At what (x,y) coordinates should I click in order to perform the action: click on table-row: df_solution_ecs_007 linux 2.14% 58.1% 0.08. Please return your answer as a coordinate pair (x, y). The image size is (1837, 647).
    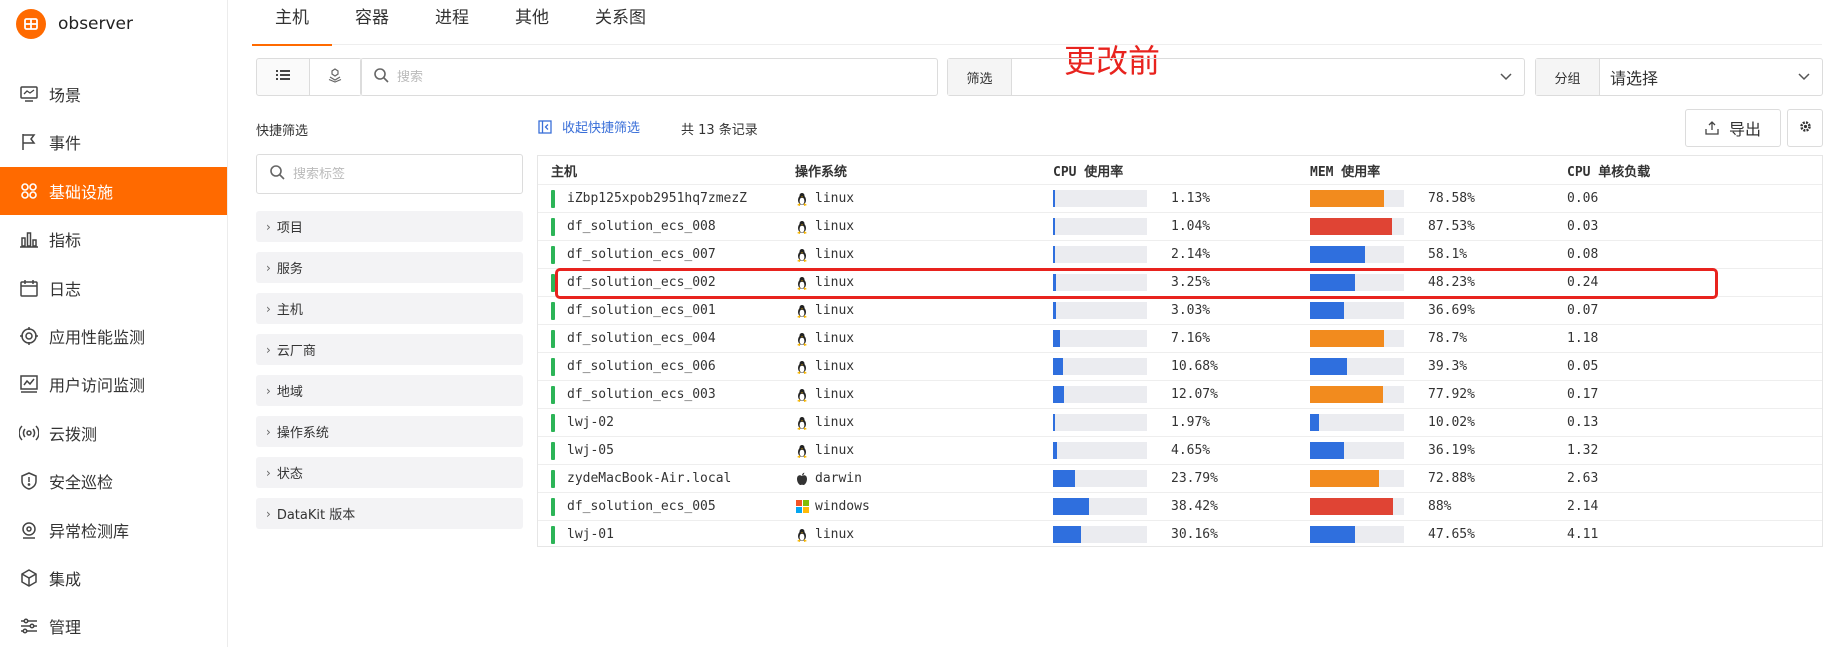
    Looking at the image, I should click on (1180, 254).